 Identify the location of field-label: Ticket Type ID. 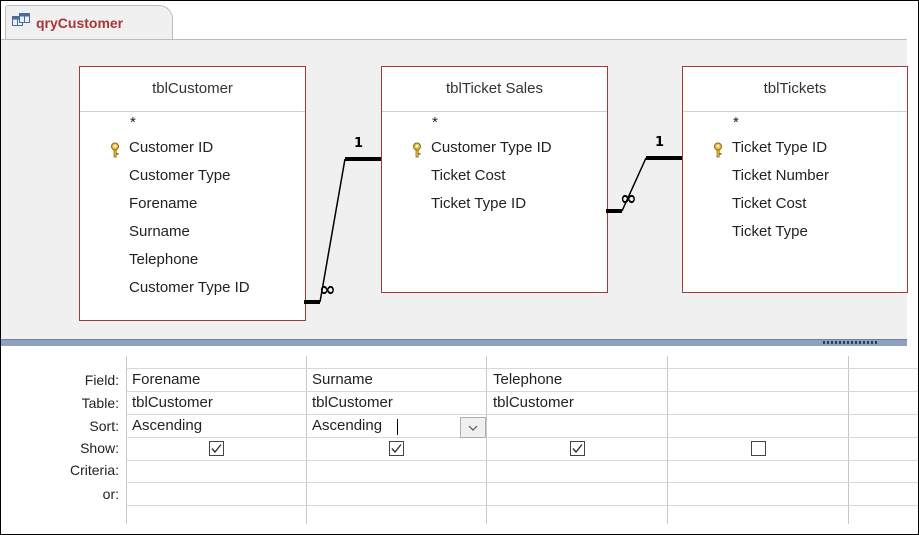
(780, 147).